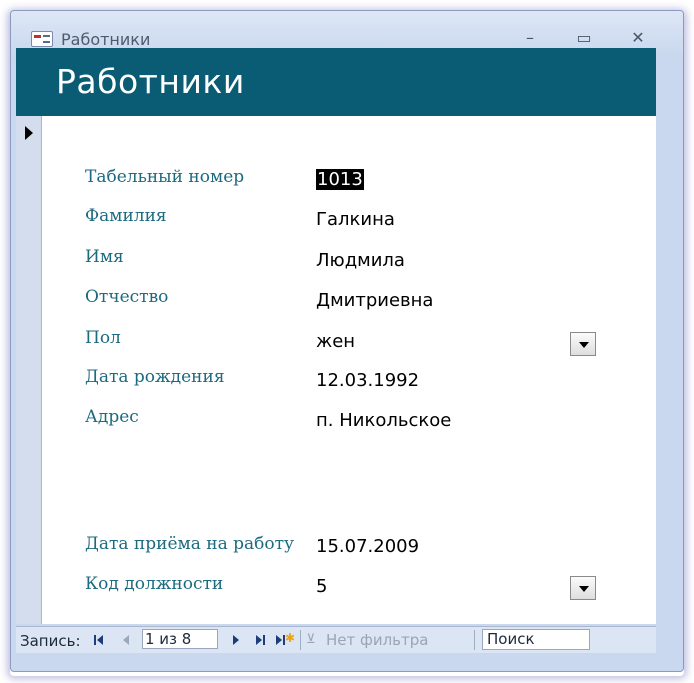 This screenshot has height=683, width=694. I want to click on record-position-input: 1 из 8, so click(180, 639).